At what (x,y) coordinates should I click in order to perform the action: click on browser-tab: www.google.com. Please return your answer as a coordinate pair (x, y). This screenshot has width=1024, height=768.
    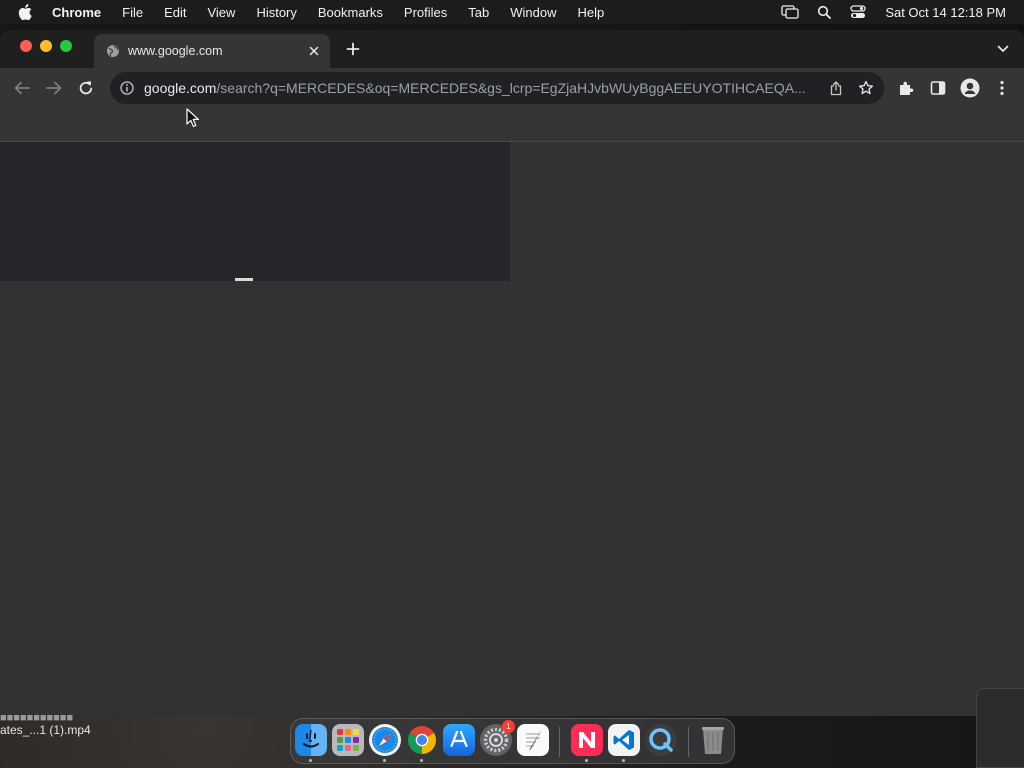
    Looking at the image, I should click on (212, 51).